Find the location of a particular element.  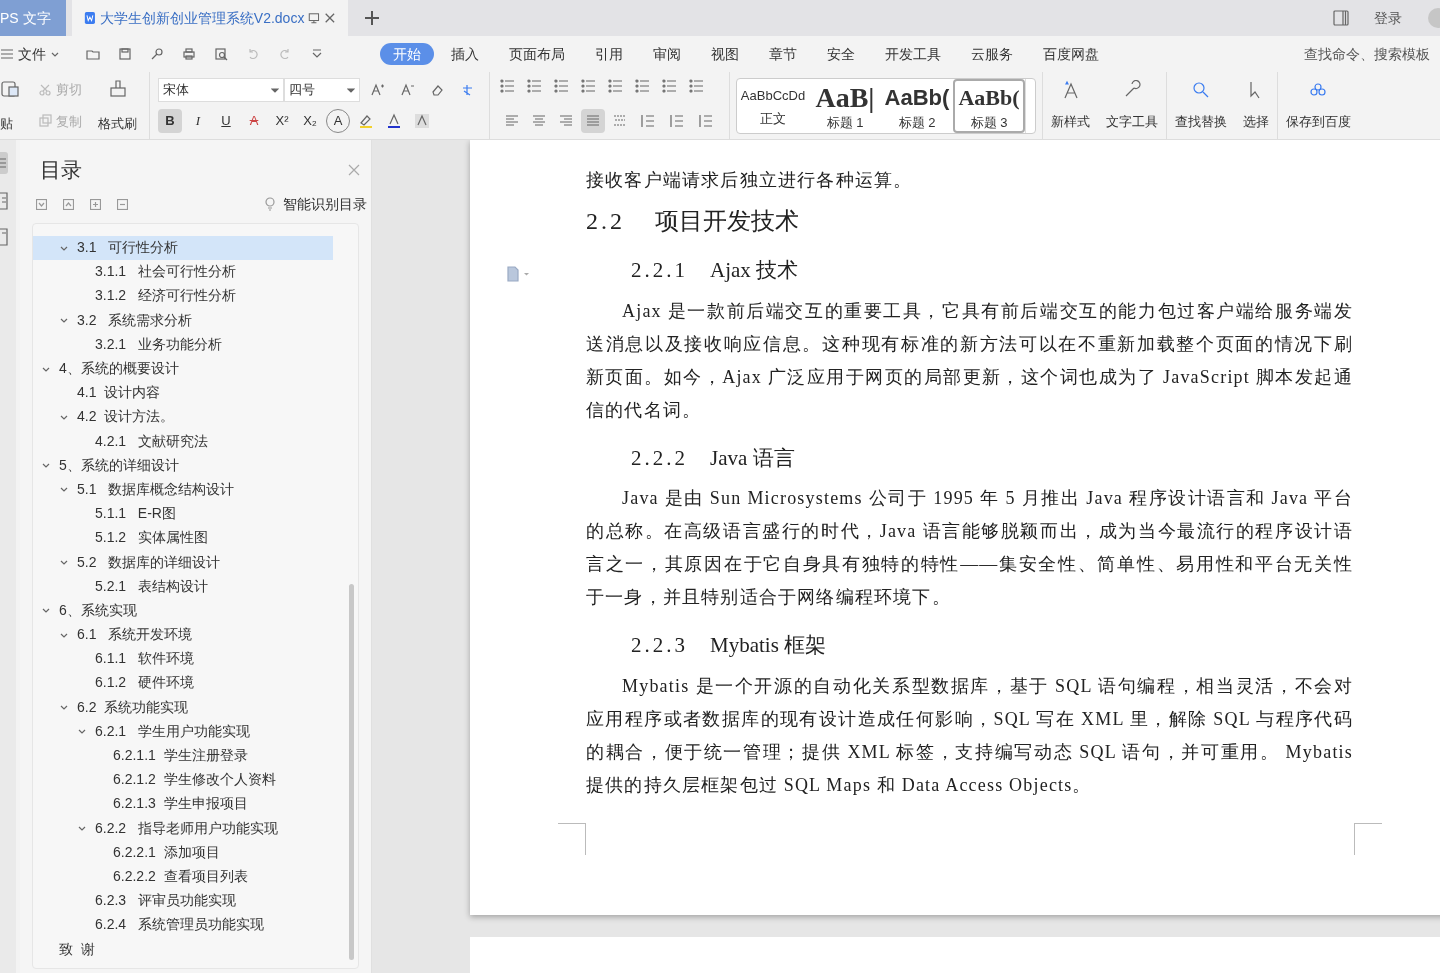

bullet-list-icon is located at coordinates (508, 86).